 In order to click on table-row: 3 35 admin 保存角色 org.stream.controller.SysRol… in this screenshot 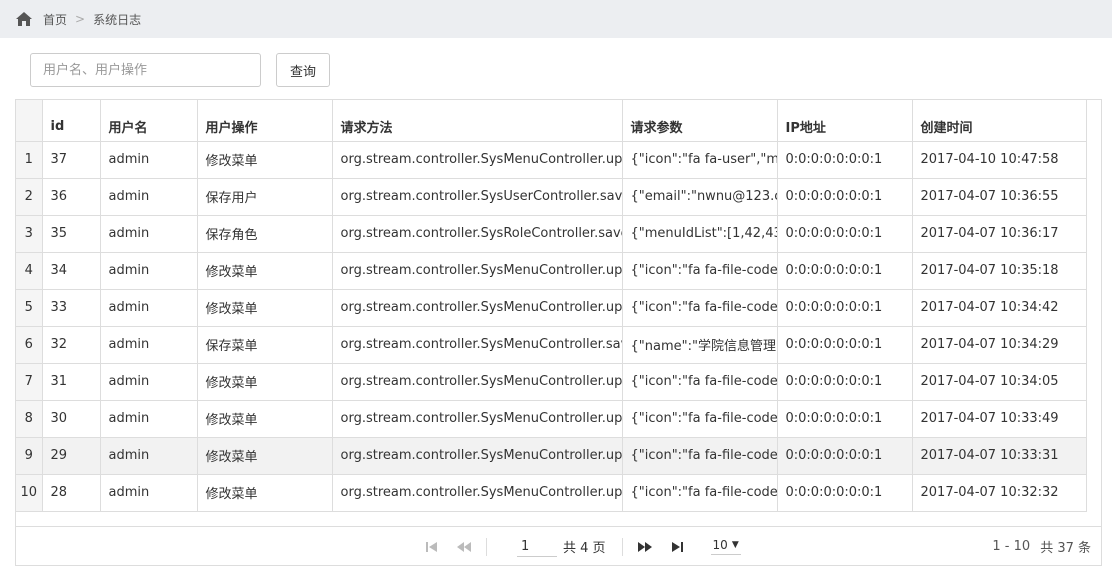, I will do `click(551, 234)`.